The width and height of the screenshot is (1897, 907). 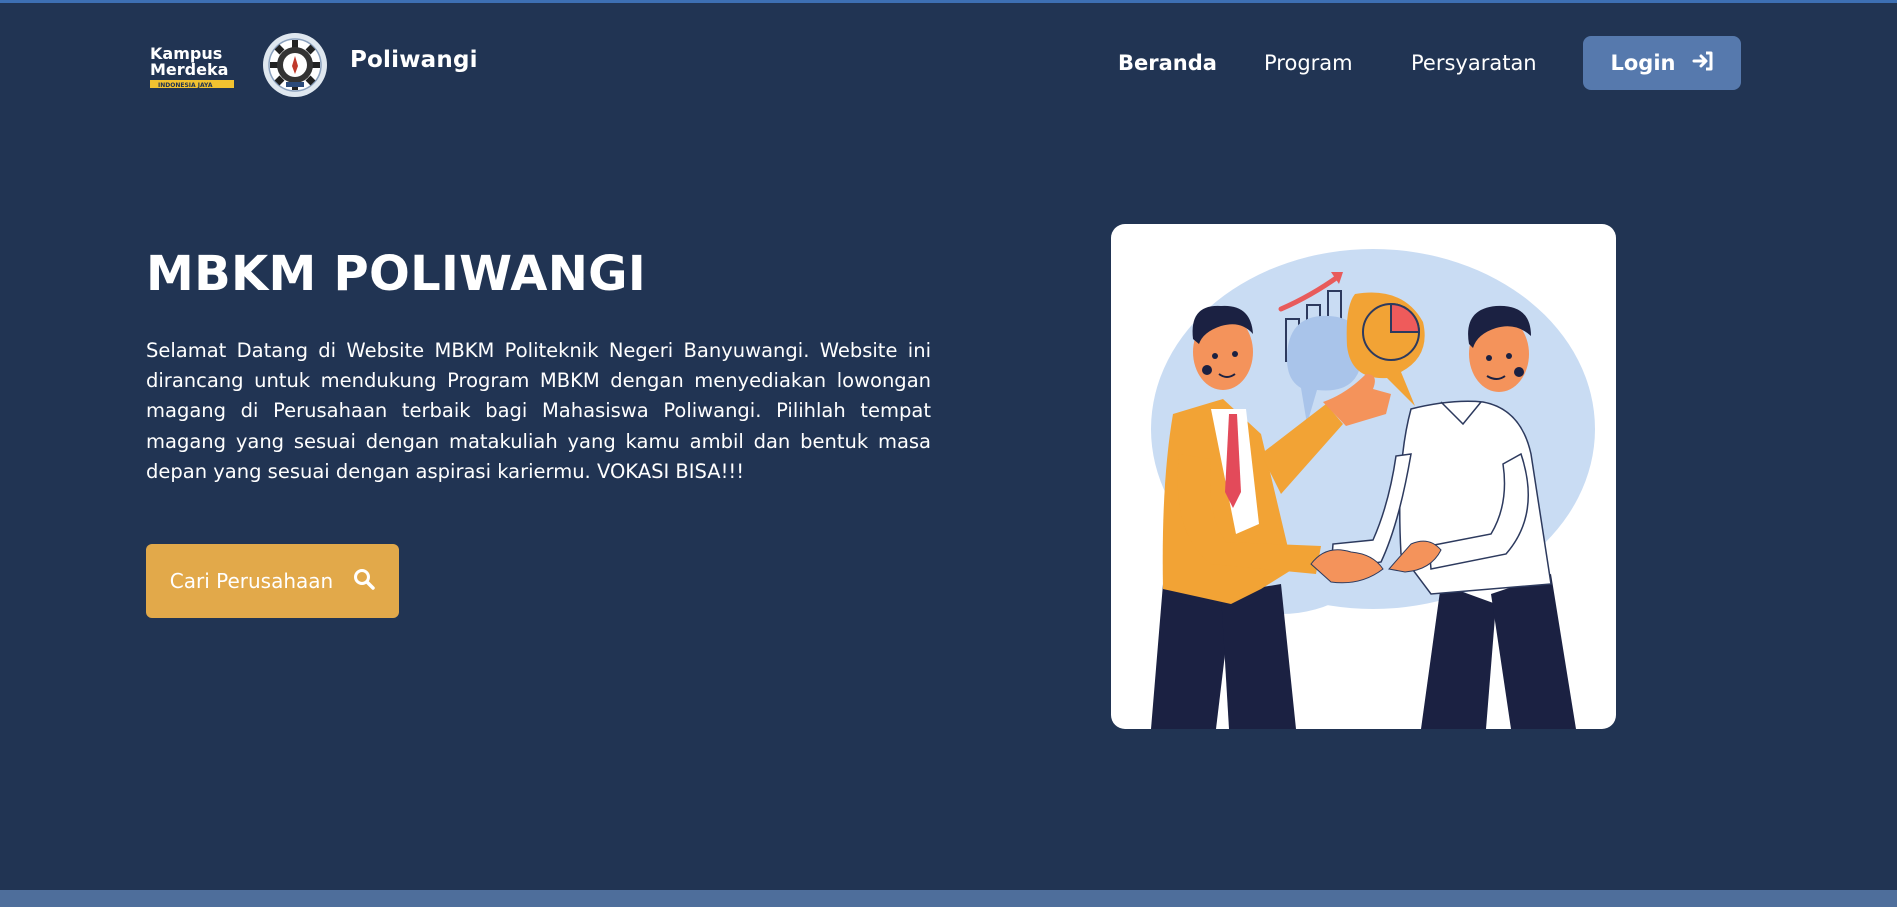 What do you see at coordinates (1363, 476) in the screenshot?
I see `handshake-illustration` at bounding box center [1363, 476].